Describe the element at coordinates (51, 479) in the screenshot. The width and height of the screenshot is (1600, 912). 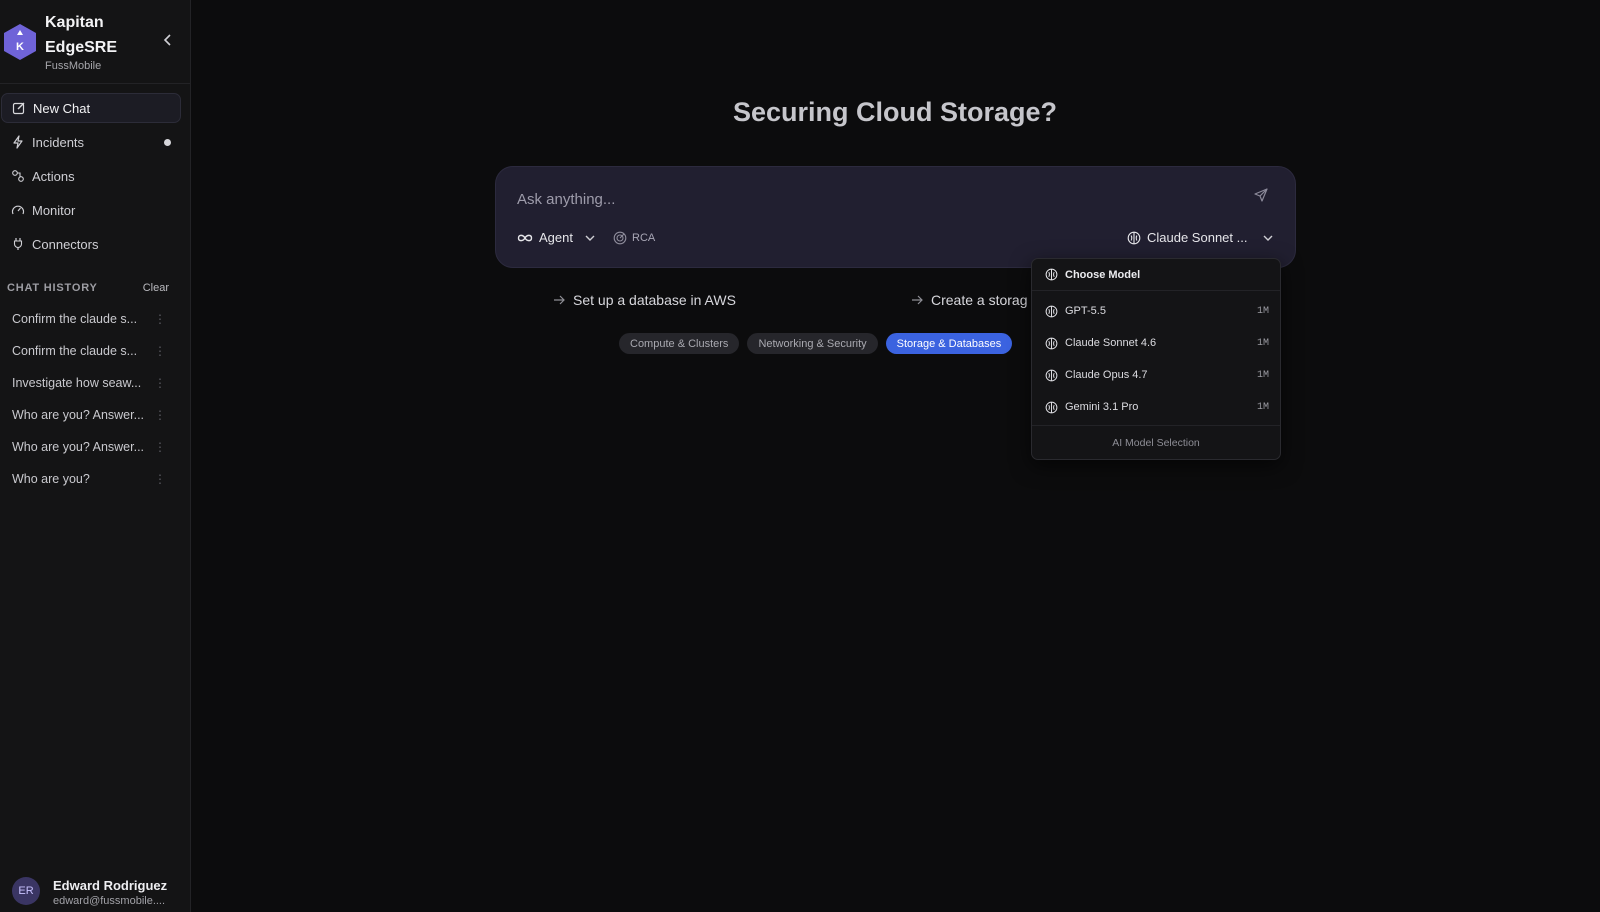
I see `history-item-label: Who are you?` at that location.